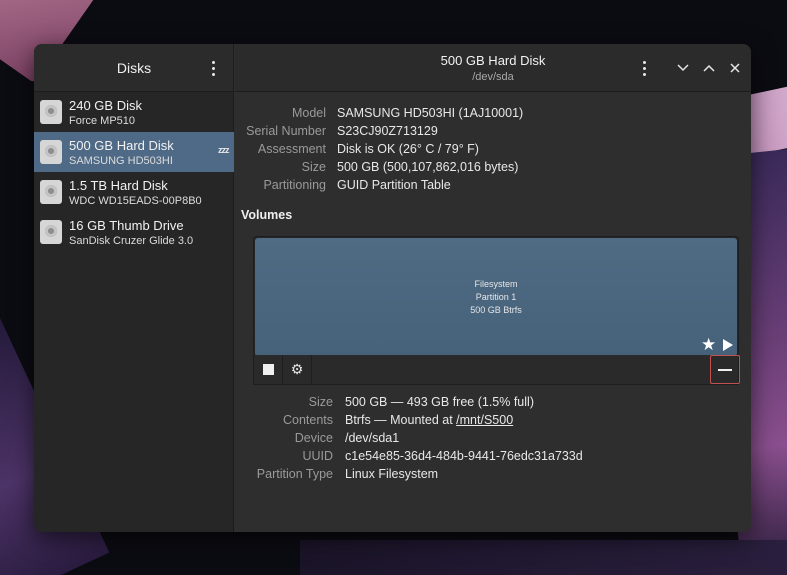 The height and width of the screenshot is (575, 787). Describe the element at coordinates (428, 167) in the screenshot. I see `info-value: 500 GB (500,107,862,016 bytes)` at that location.